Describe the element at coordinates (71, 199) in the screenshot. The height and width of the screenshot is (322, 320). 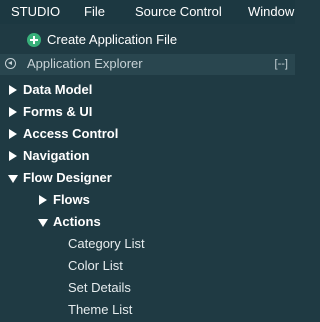
I see `tree-item-label: Flows` at that location.